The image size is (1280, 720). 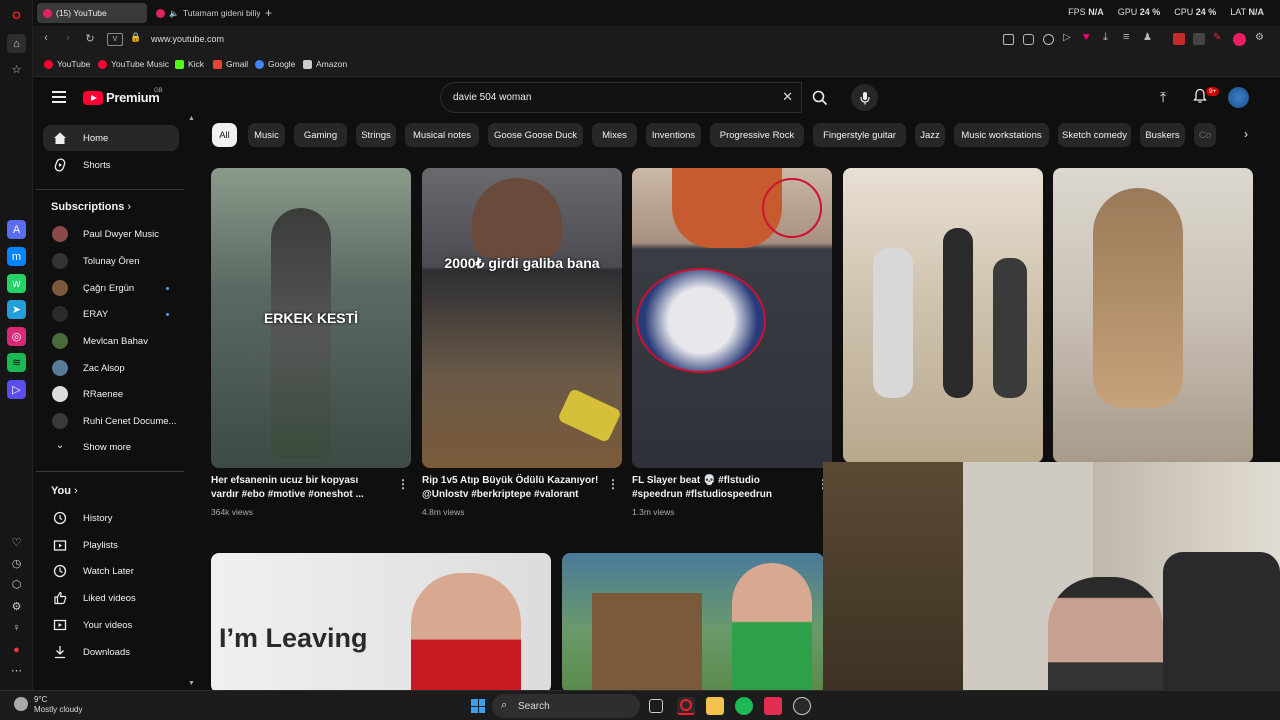 I want to click on chips-next-icon: ›, so click(x=1246, y=134).